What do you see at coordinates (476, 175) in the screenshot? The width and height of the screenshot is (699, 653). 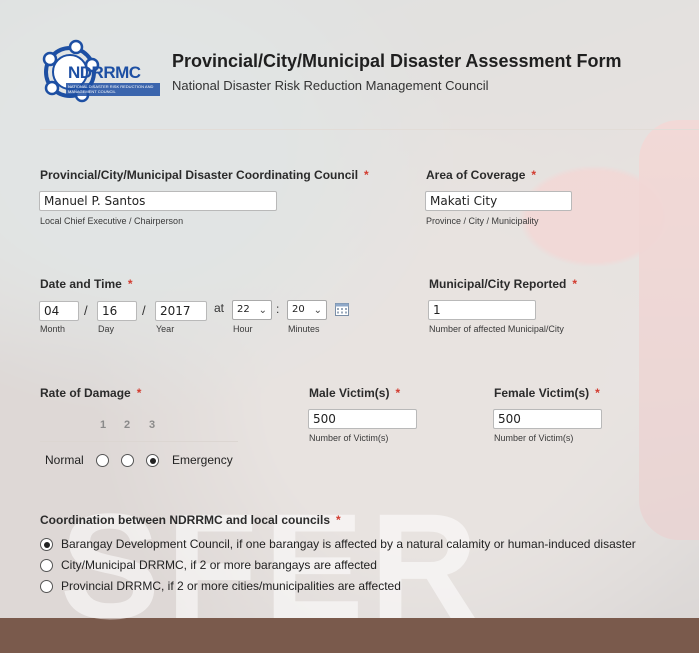 I see `coverage-label-text: Area of Coverage` at bounding box center [476, 175].